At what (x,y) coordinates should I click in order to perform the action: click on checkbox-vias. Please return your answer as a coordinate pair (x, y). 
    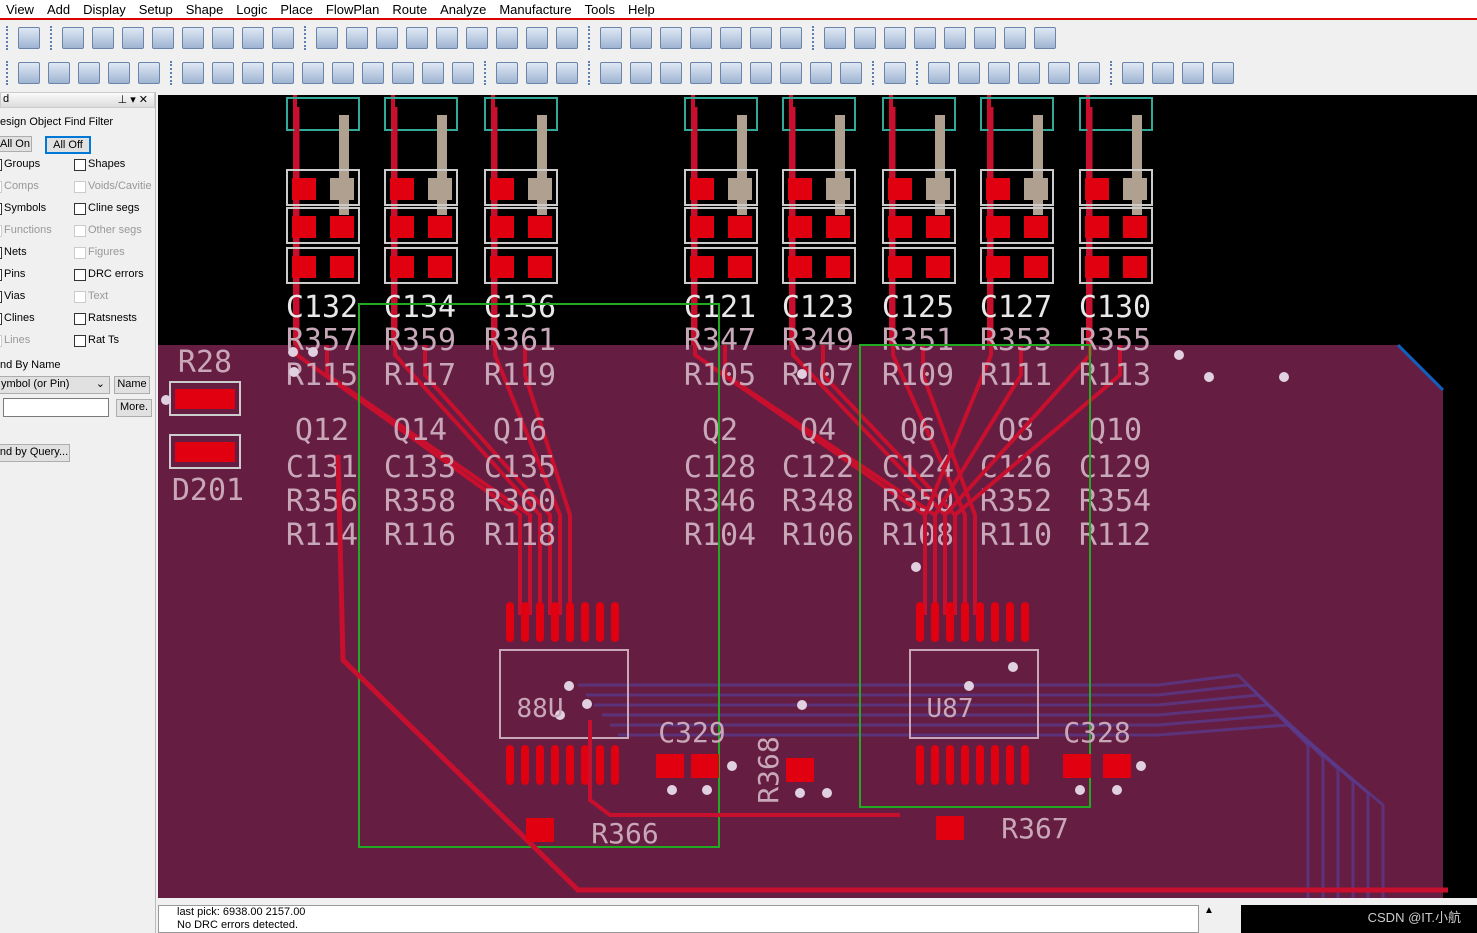
    Looking at the image, I should click on (1, 297).